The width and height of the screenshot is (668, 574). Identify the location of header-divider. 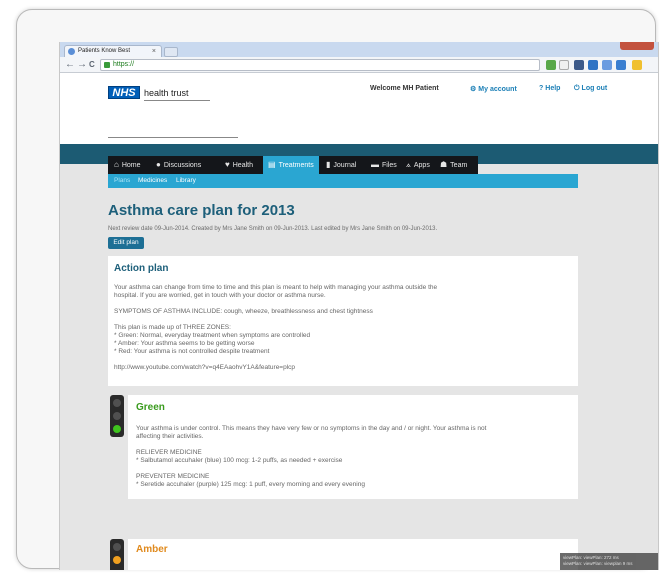
(173, 137).